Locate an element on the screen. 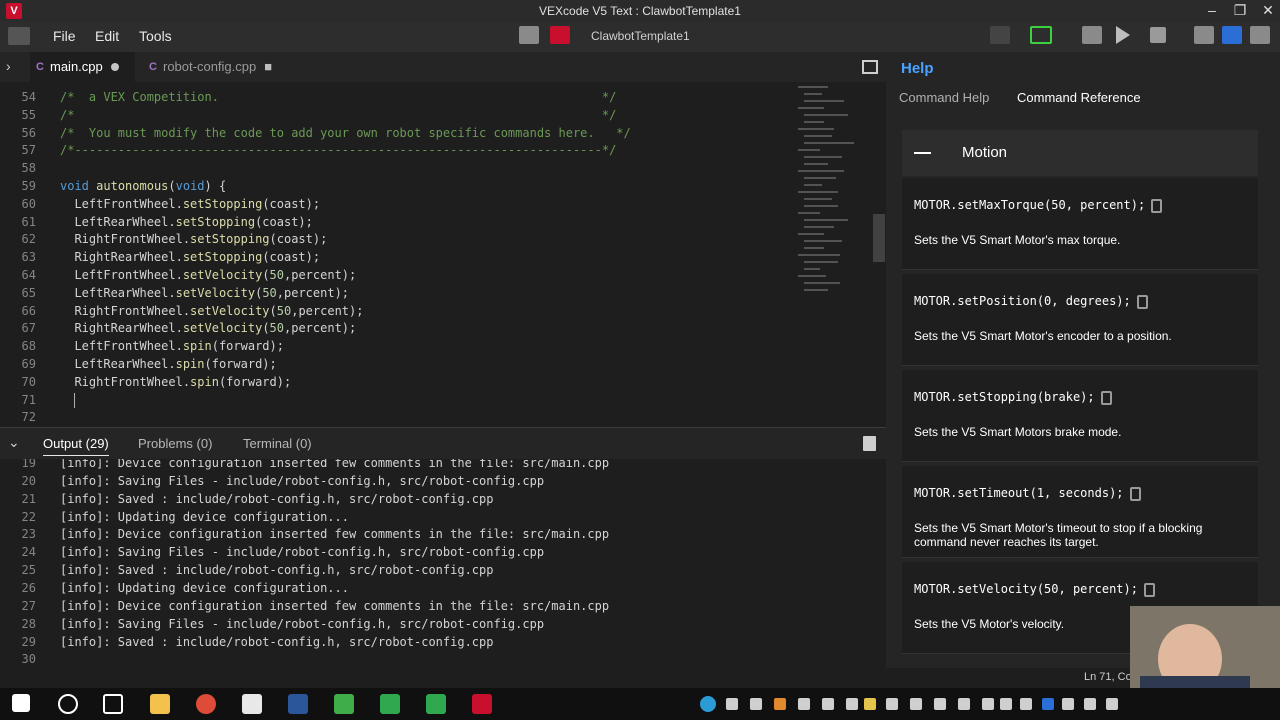  vex-brand-icon is located at coordinates (560, 35).